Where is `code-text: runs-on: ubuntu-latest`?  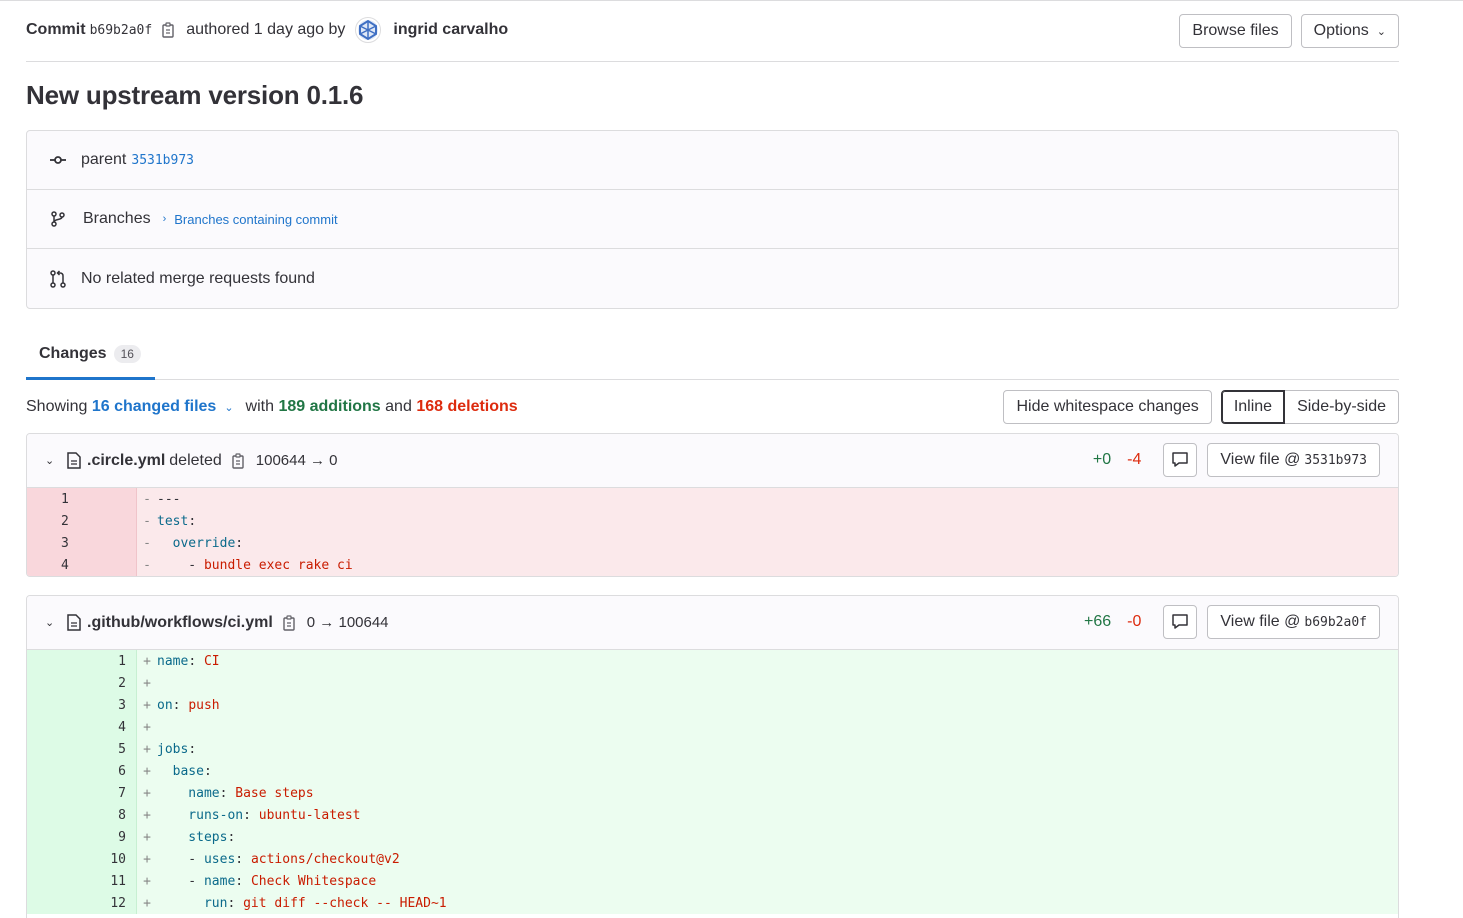 code-text: runs-on: ubuntu-latest is located at coordinates (258, 815).